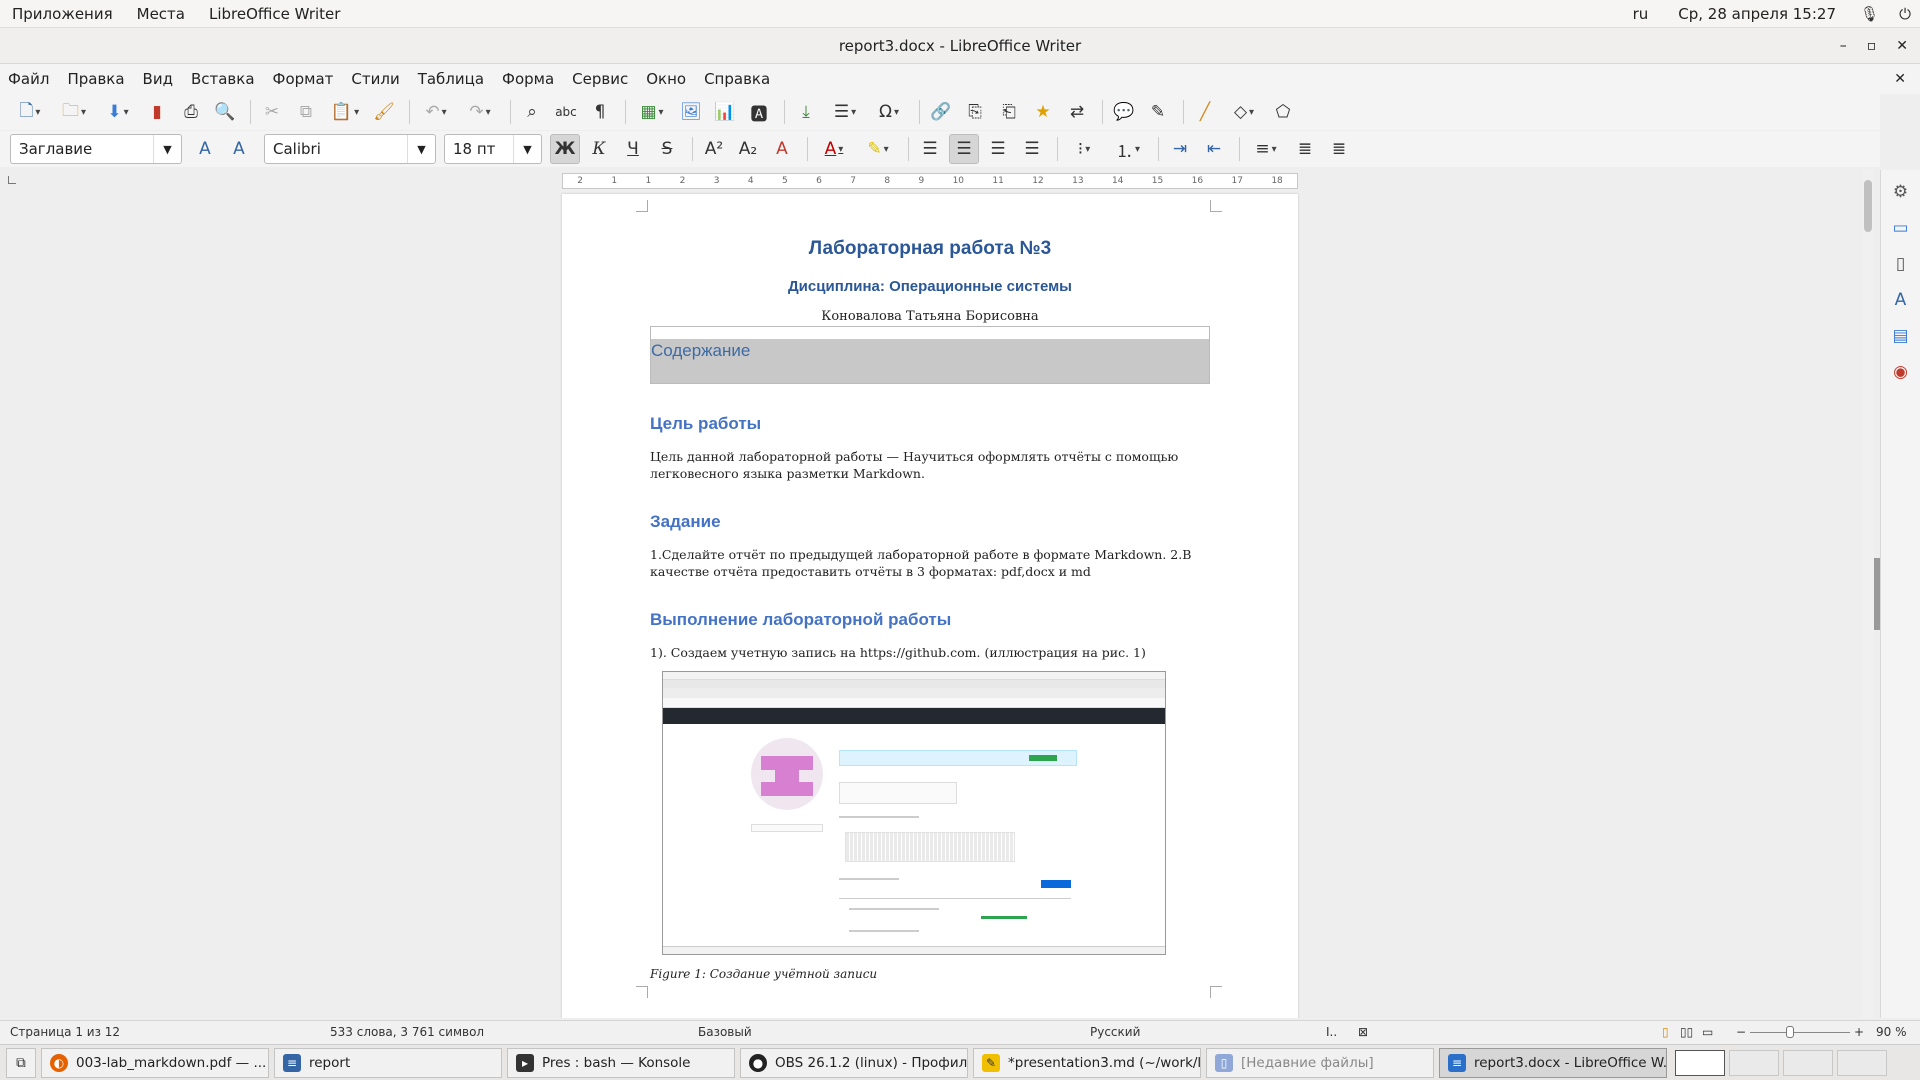 This screenshot has width=1920, height=1080. Describe the element at coordinates (74, 112) in the screenshot. I see `open-folder-icon: 🗀` at that location.